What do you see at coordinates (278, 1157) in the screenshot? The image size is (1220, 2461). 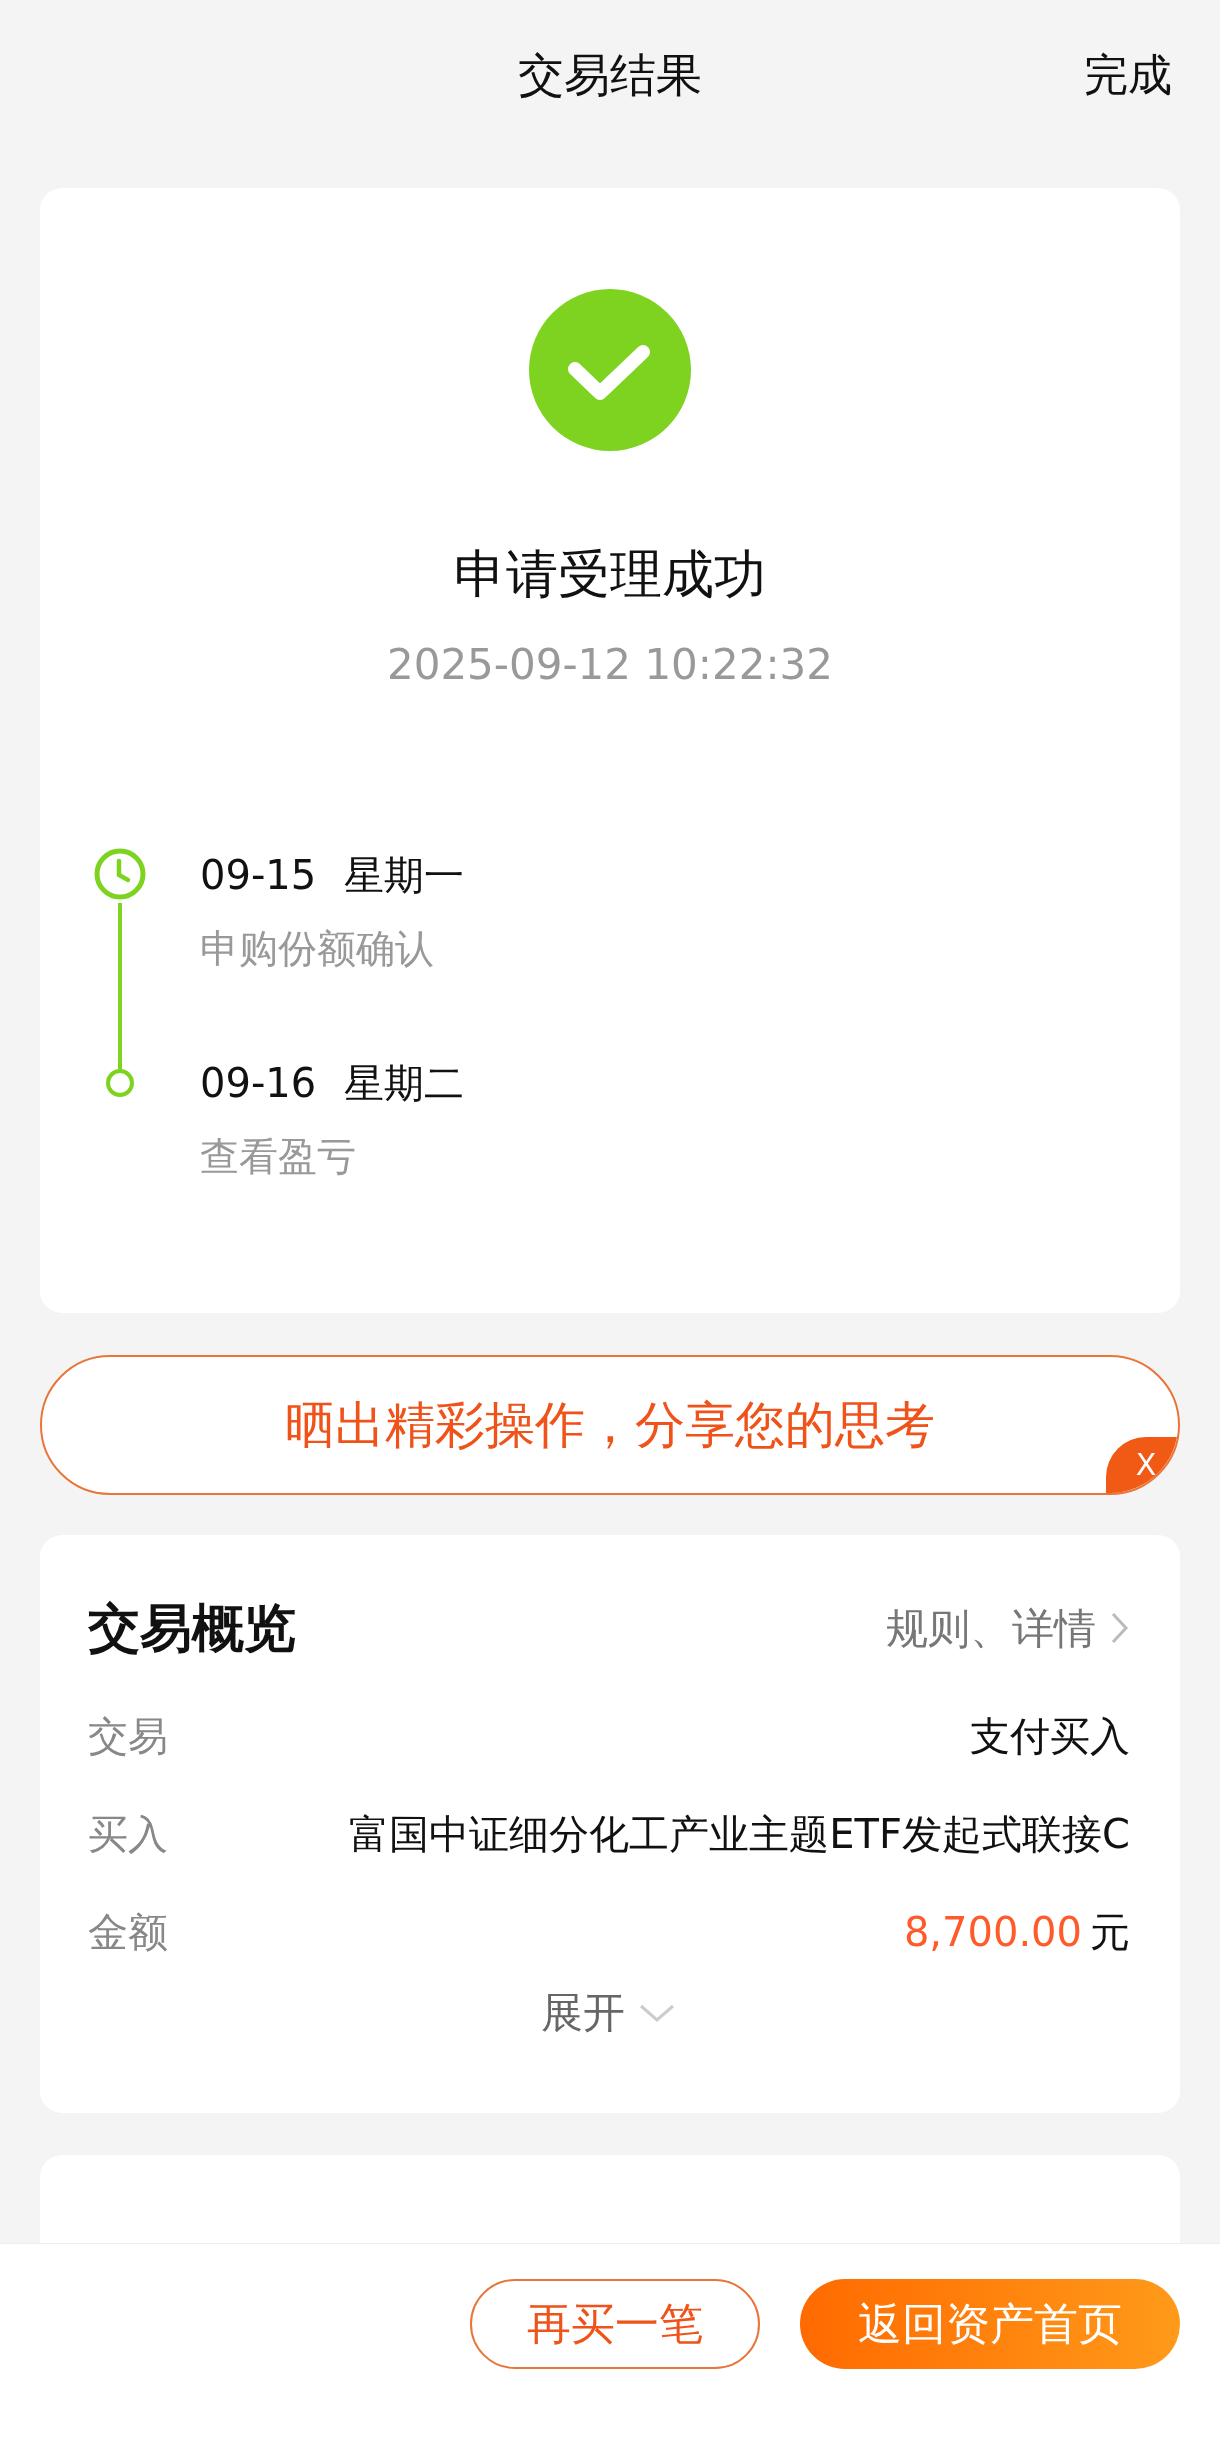 I see `timeline-note: 查看盈亏` at bounding box center [278, 1157].